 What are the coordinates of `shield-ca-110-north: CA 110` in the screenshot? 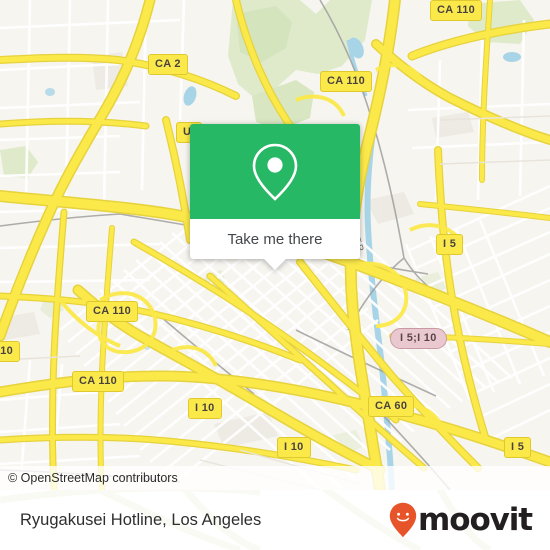 It's located at (456, 10).